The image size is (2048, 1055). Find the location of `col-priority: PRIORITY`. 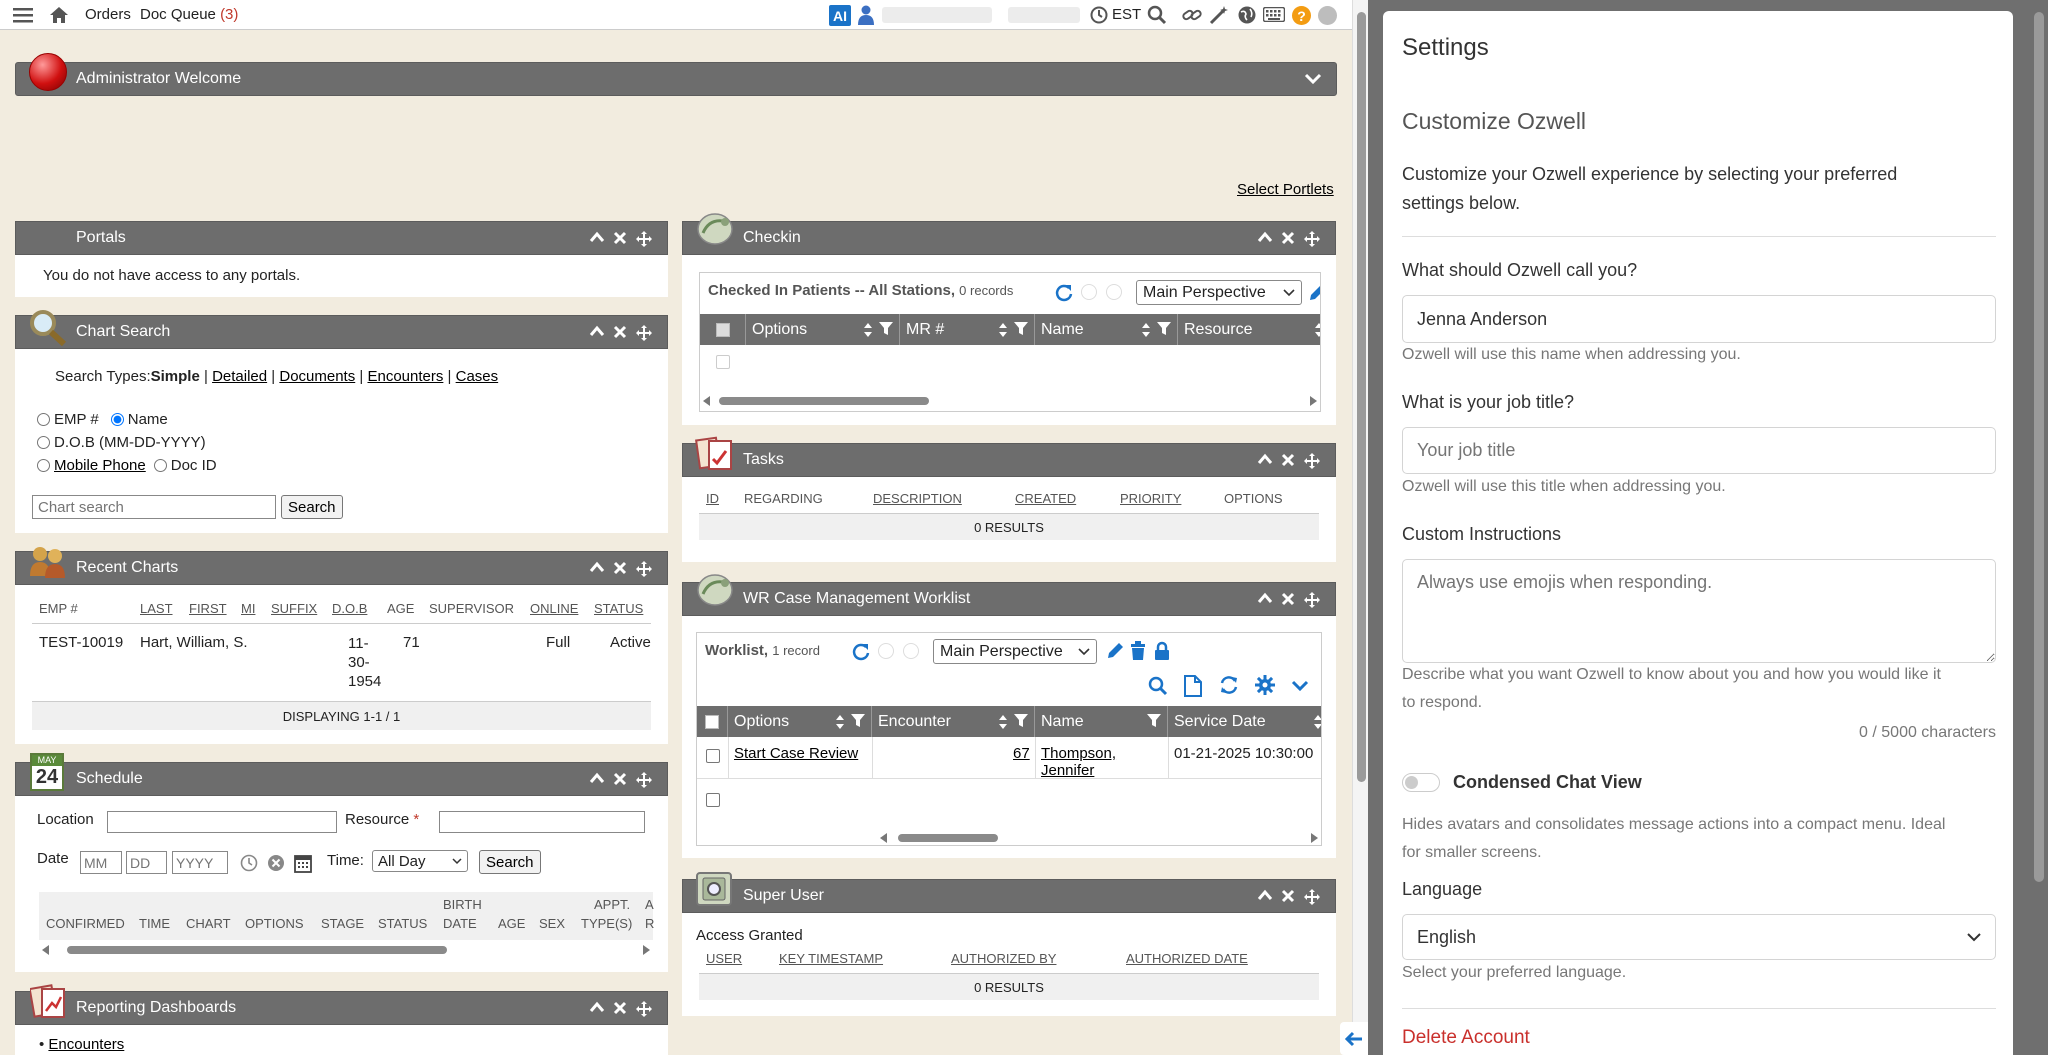

col-priority: PRIORITY is located at coordinates (1150, 498).